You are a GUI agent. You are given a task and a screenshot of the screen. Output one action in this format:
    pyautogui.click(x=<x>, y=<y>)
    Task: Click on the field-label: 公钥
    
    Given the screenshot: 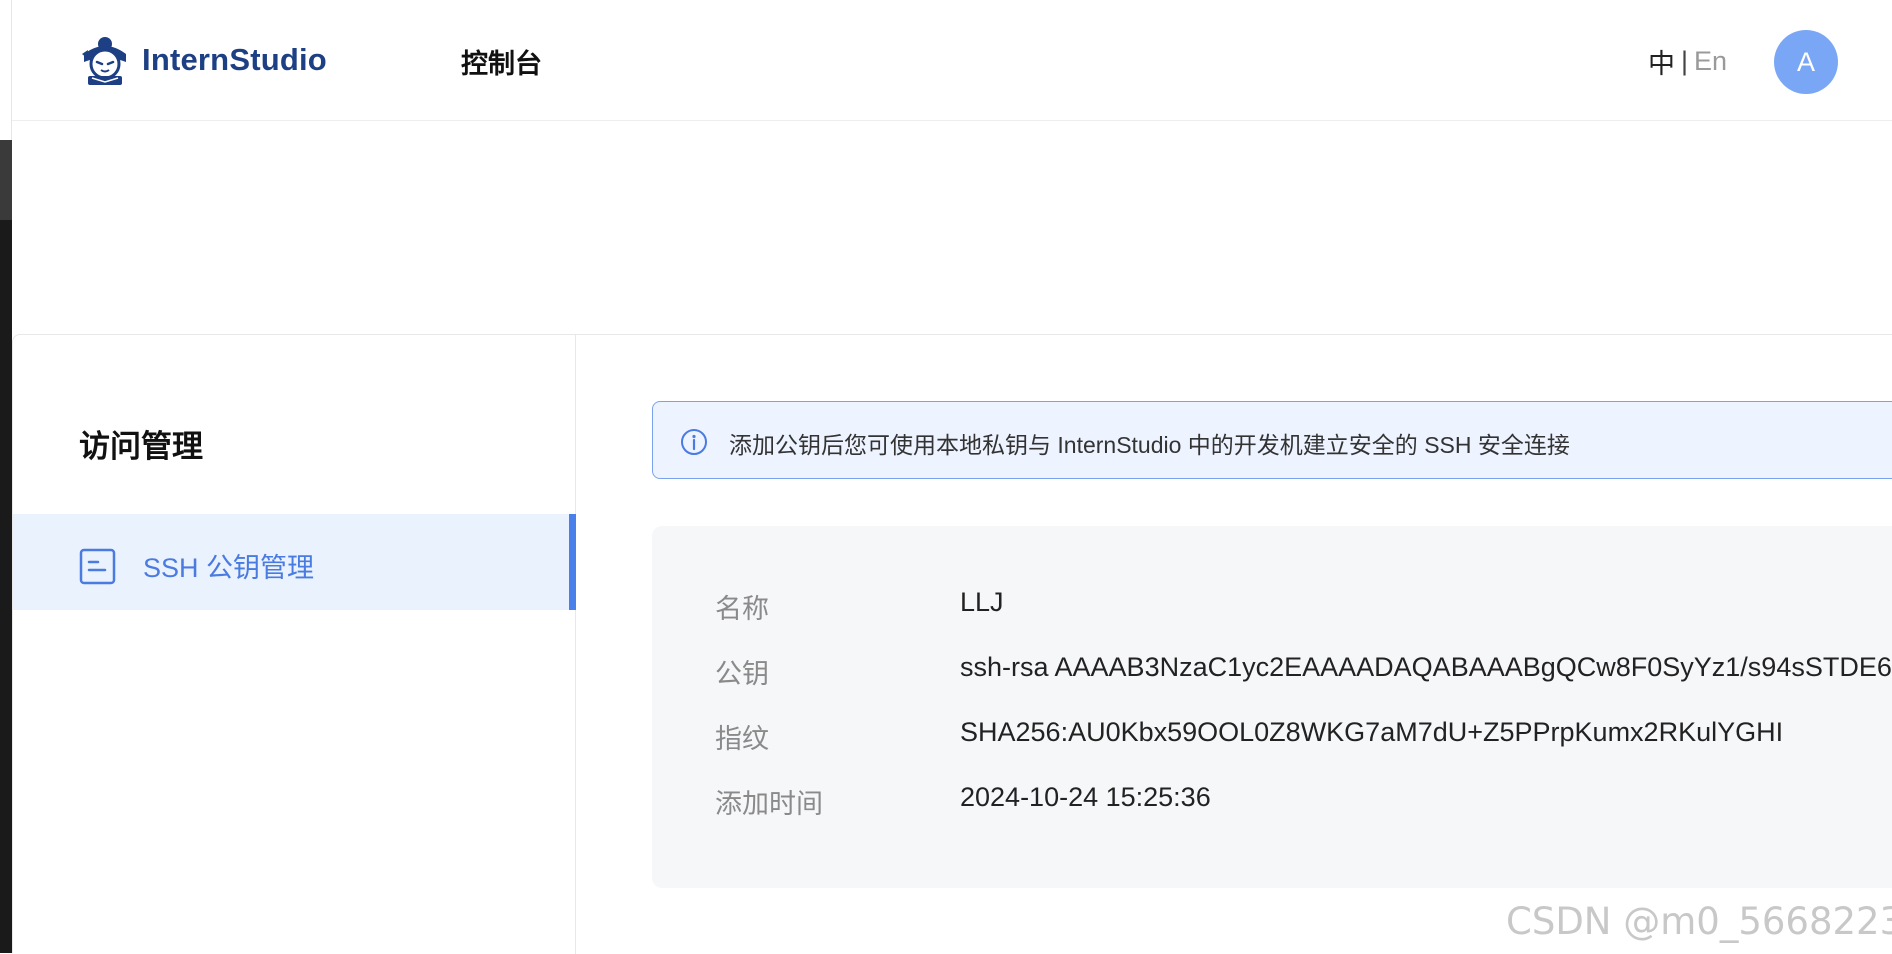 What is the action you would take?
    pyautogui.click(x=742, y=674)
    